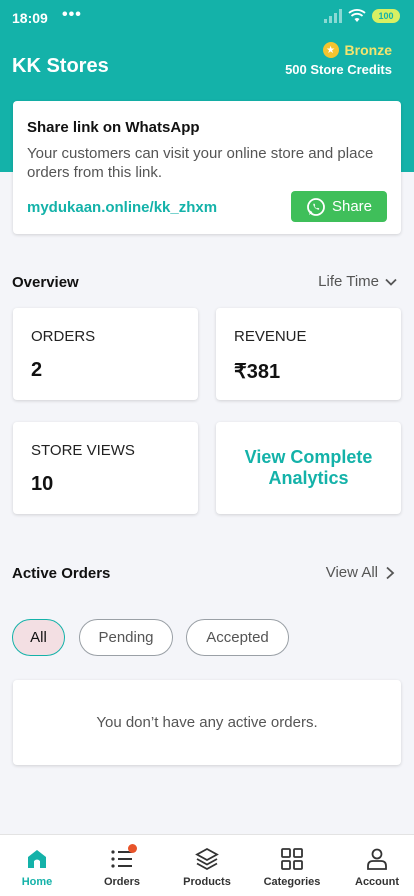 The height and width of the screenshot is (896, 414). What do you see at coordinates (333, 16) in the screenshot?
I see `signal-icon` at bounding box center [333, 16].